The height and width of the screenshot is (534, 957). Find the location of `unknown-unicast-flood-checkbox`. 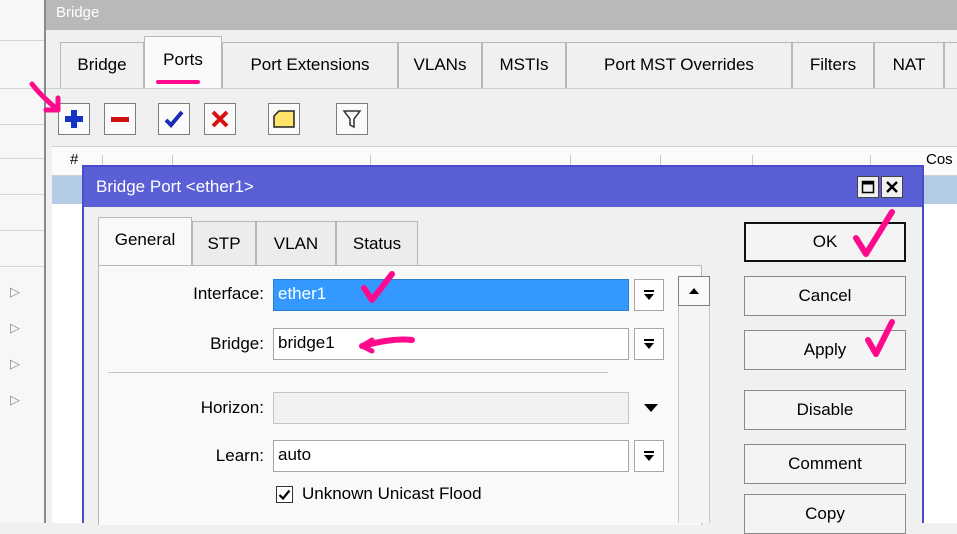

unknown-unicast-flood-checkbox is located at coordinates (284, 494).